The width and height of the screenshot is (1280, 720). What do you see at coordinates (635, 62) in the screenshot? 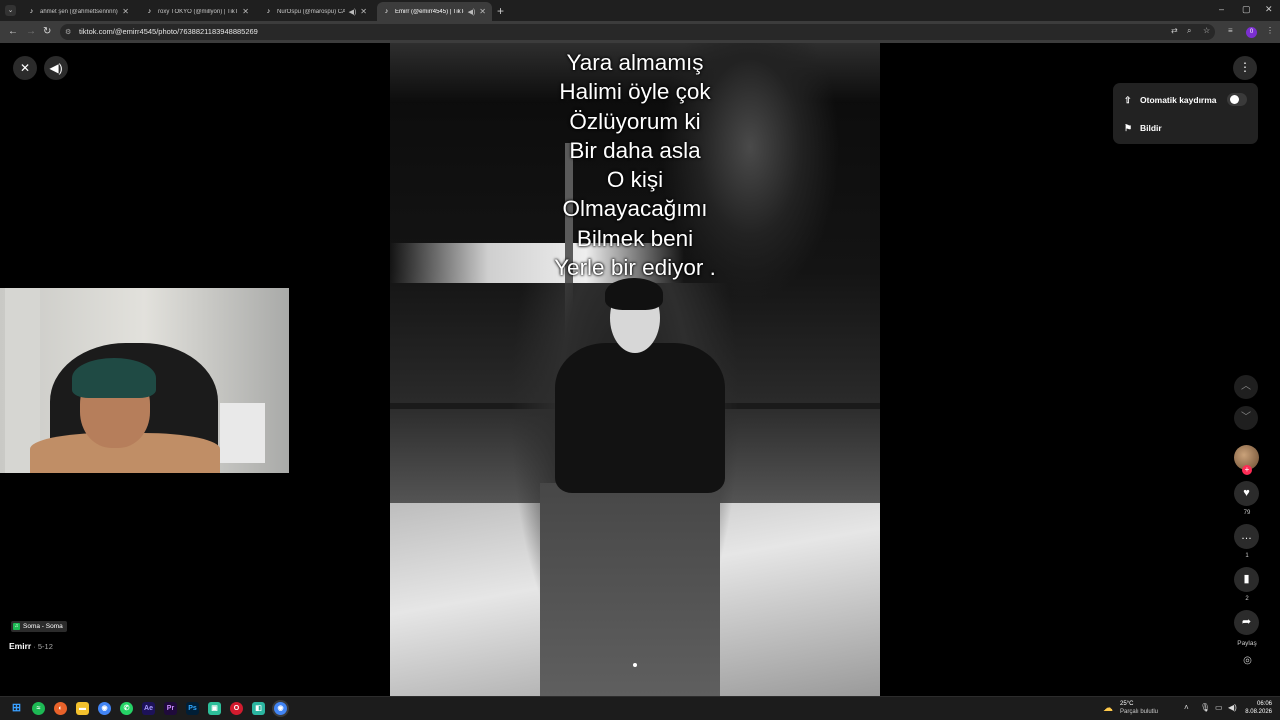
I see `caption-line: Yara almamış` at bounding box center [635, 62].